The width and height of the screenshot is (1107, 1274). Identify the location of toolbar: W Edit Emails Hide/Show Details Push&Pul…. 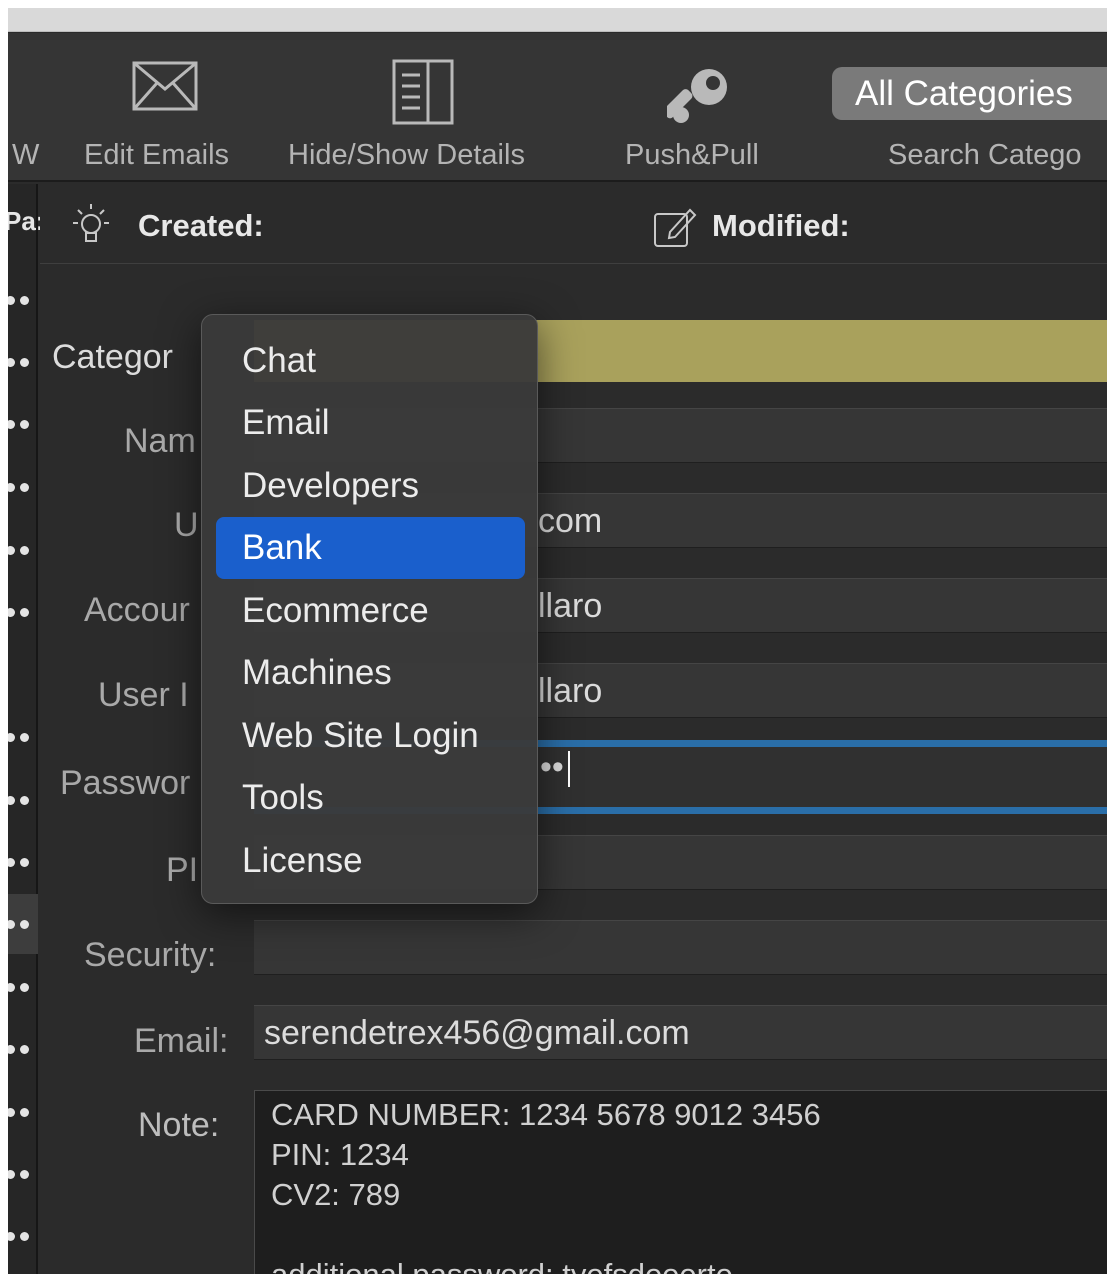
(557, 107).